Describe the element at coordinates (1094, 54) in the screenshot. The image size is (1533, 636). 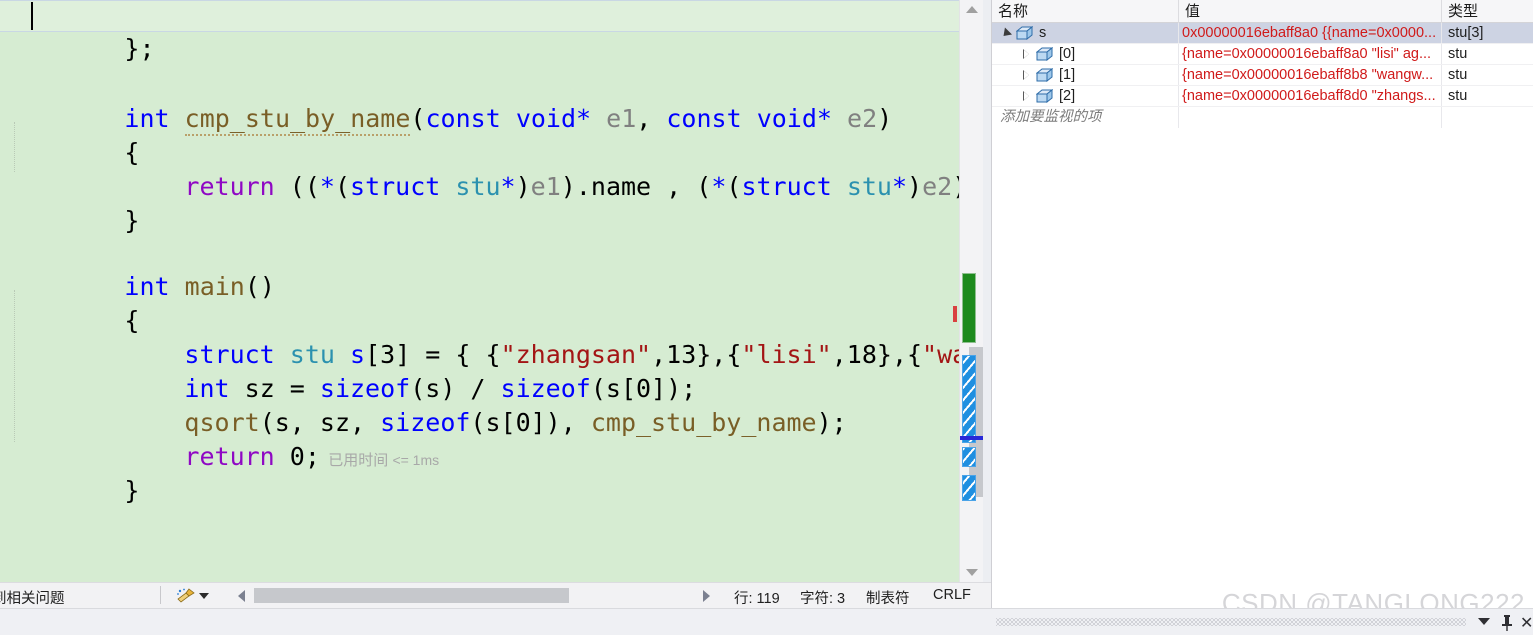
I see `watch-row-name-cell: [0]` at that location.